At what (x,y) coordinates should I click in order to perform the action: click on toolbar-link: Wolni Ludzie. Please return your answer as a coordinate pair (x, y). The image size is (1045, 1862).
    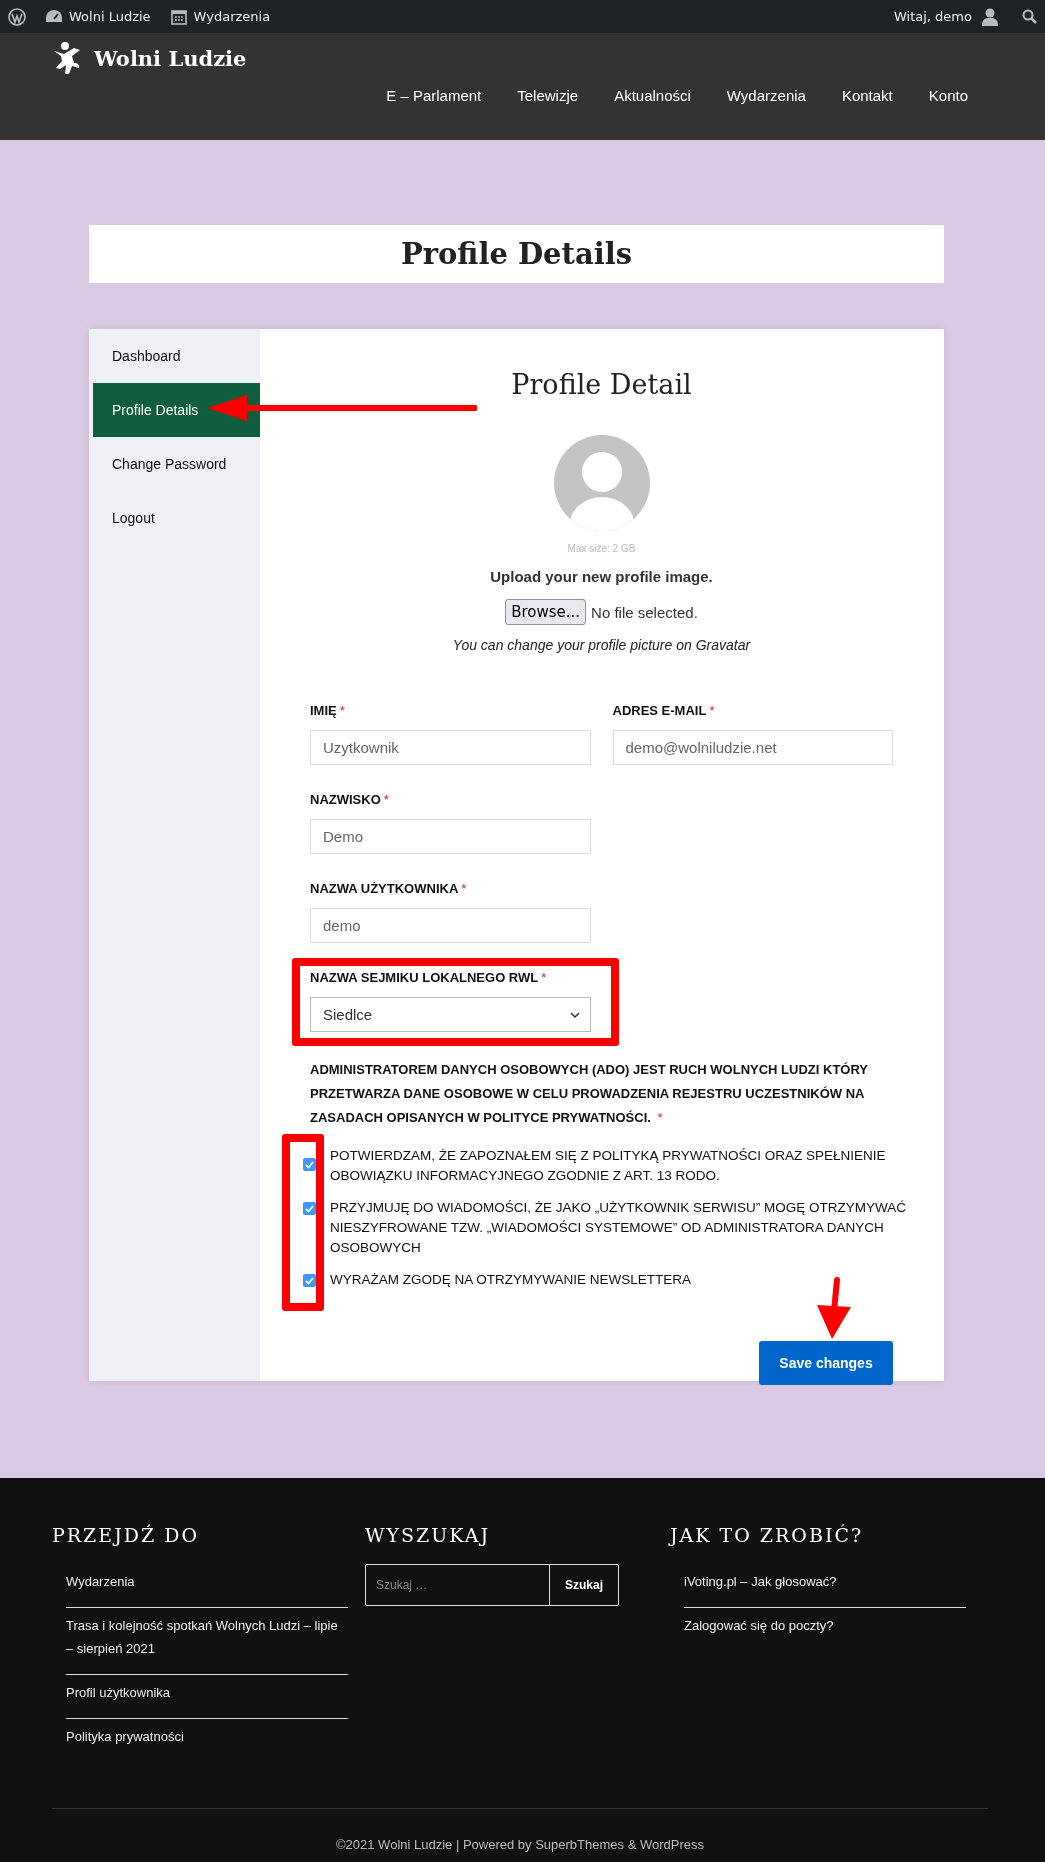
    Looking at the image, I should click on (110, 16).